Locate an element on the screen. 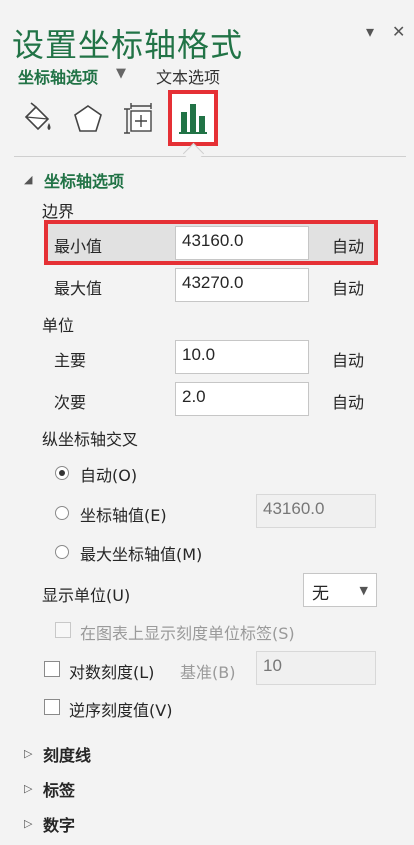  radio-max-axis-value-label: 最大坐标轴值(M) is located at coordinates (141, 553).